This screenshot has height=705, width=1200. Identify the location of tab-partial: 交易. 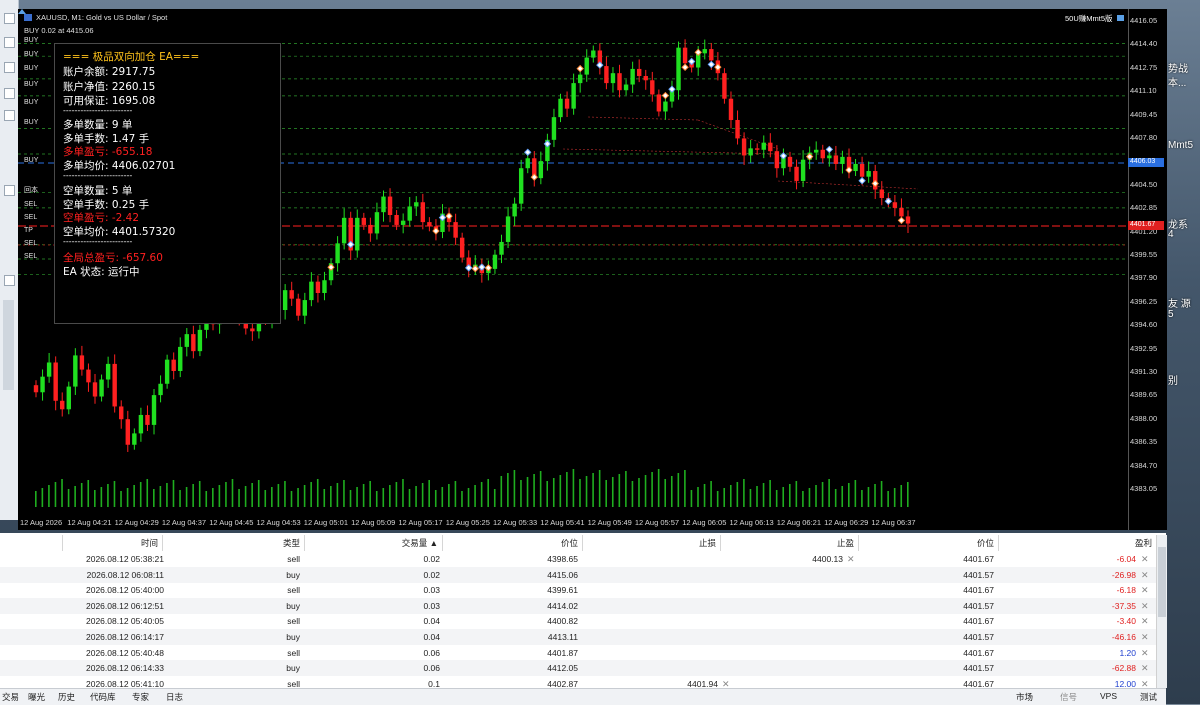
(10, 697).